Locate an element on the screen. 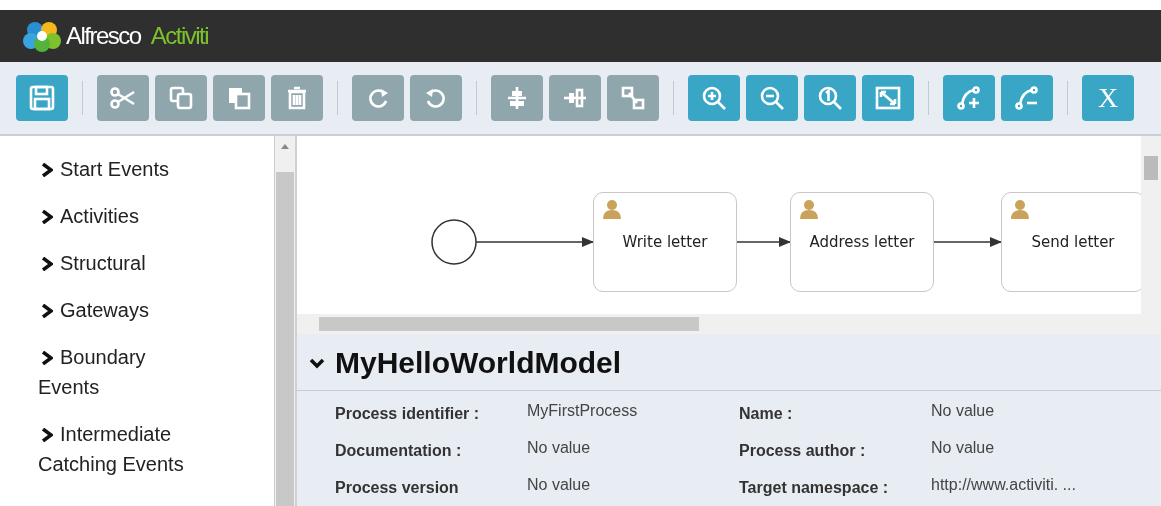  field-label: Name : is located at coordinates (766, 413).